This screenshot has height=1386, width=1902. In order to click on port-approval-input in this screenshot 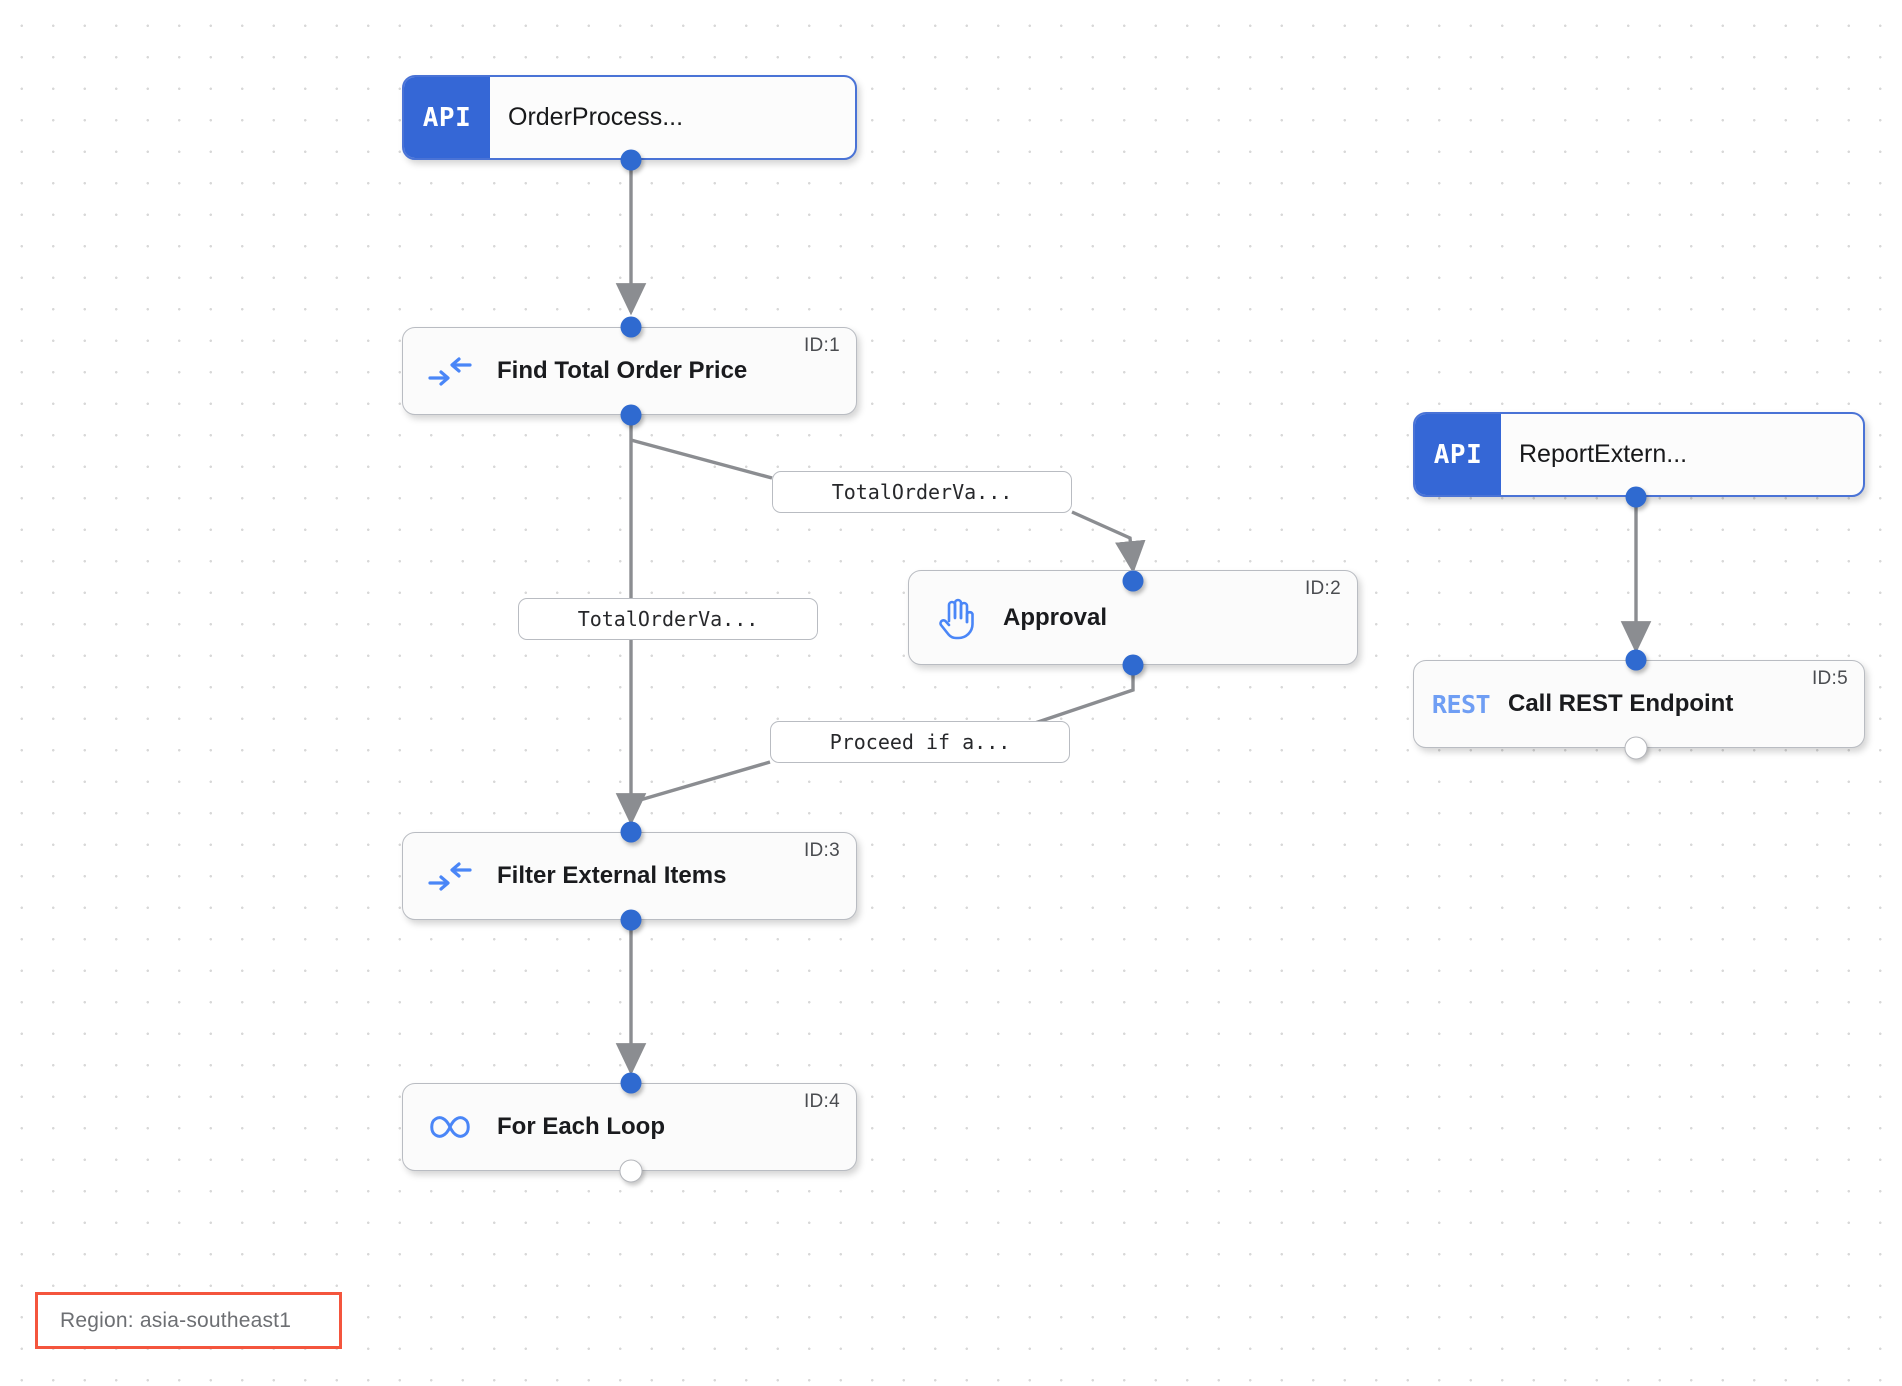, I will do `click(1133, 581)`.